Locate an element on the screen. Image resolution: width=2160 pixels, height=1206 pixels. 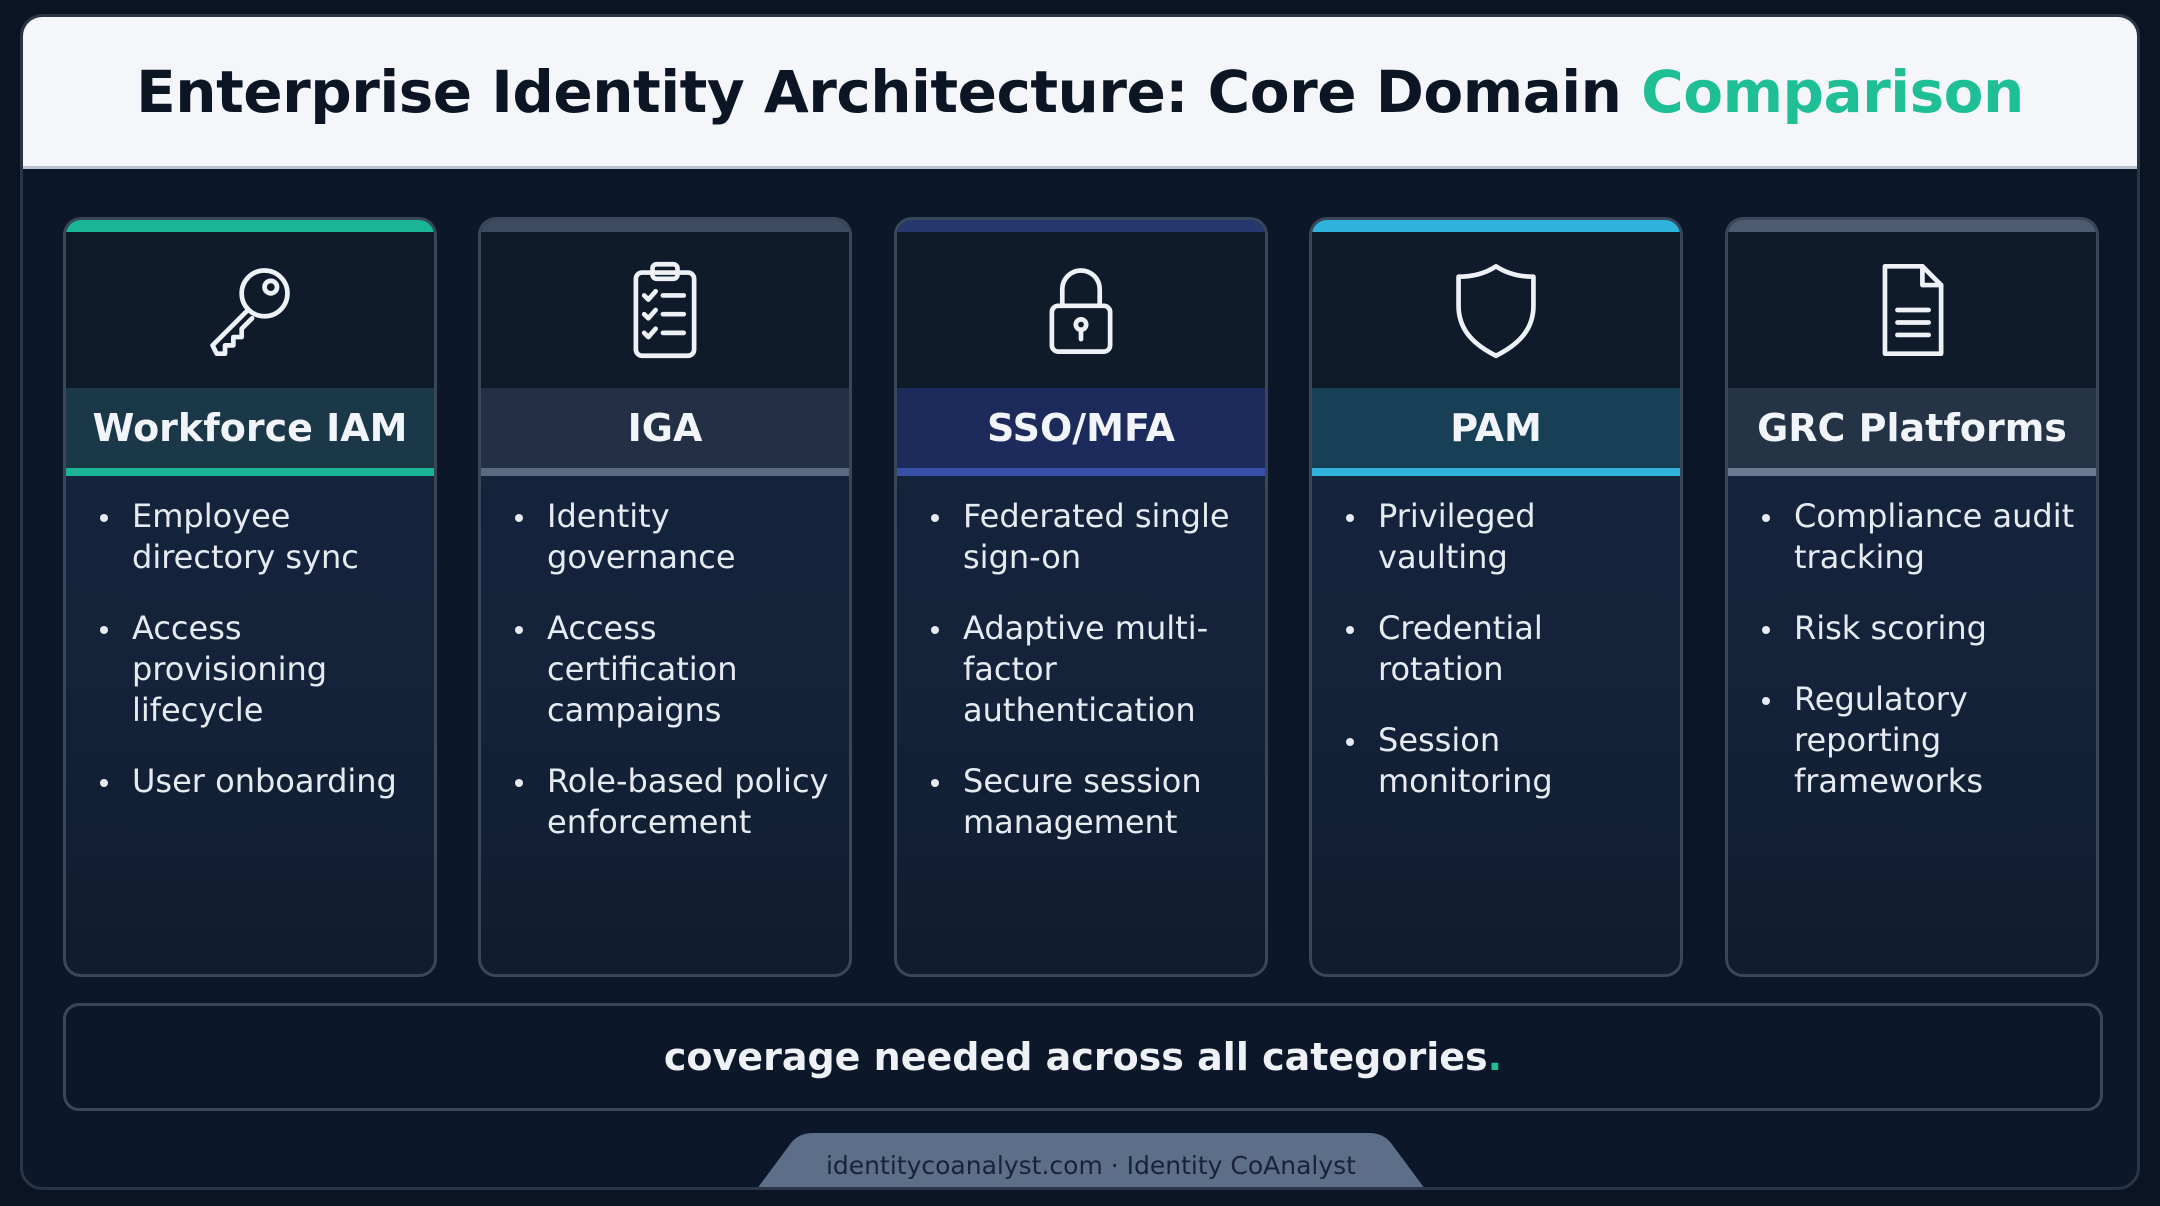
key-icon is located at coordinates (250, 312).